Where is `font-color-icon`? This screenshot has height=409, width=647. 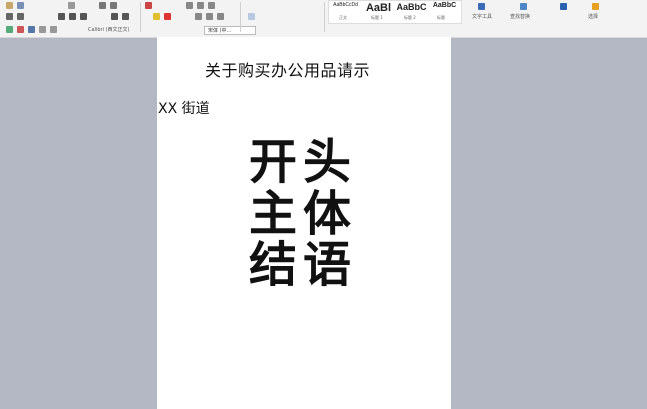
font-color-icon is located at coordinates (167, 16).